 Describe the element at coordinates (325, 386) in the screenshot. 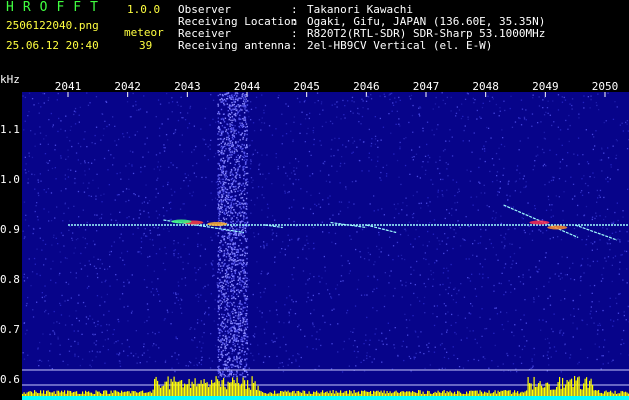

I see `signal-strength-bars` at that location.